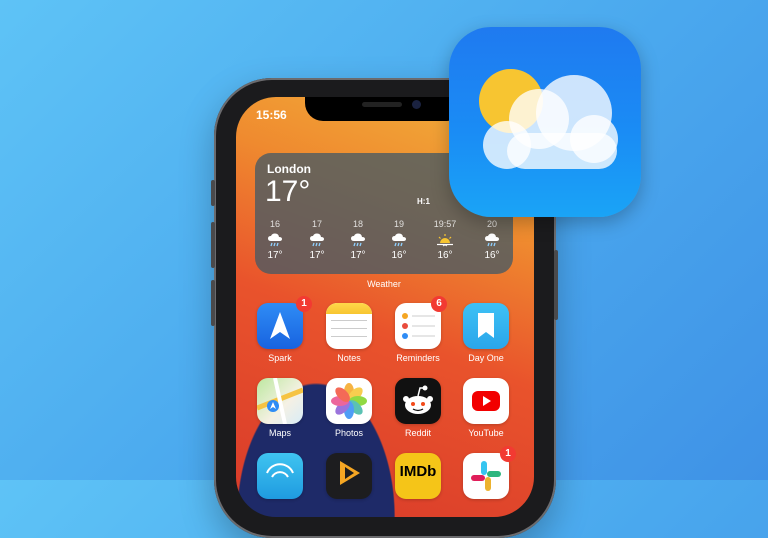 The height and width of the screenshot is (538, 768). I want to click on app-label: Reddit, so click(417, 433).